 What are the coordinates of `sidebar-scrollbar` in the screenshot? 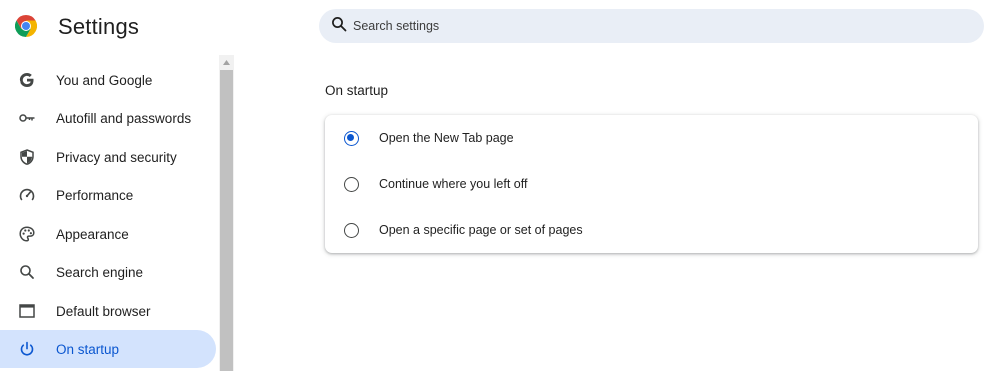 It's located at (226, 213).